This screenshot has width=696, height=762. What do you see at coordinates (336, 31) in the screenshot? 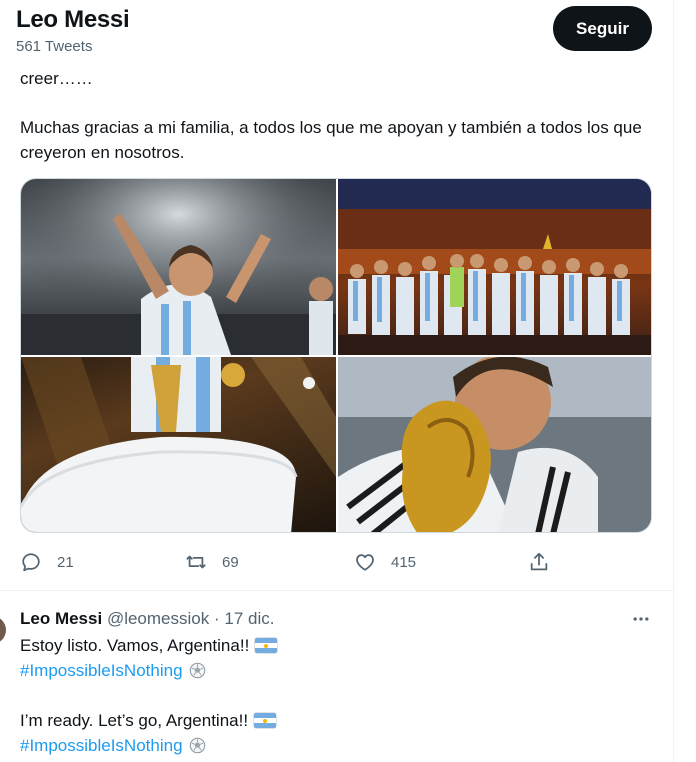
I see `profile-header: Leo Messi 561 Tweets Seguir` at bounding box center [336, 31].